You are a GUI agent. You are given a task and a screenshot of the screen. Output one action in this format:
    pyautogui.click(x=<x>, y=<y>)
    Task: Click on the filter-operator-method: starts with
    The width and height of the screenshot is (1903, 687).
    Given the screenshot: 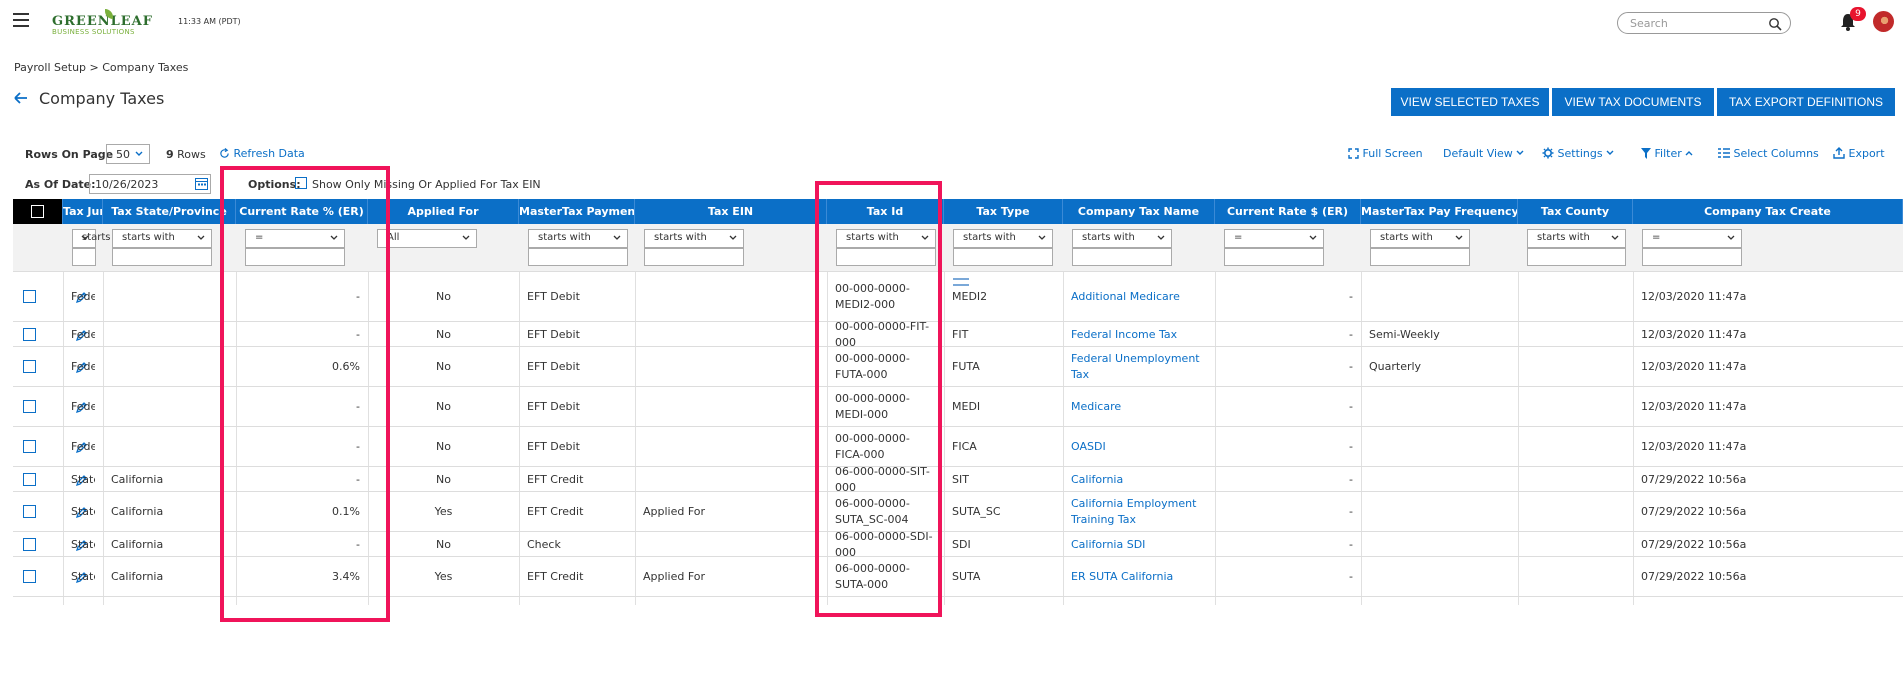 What is the action you would take?
    pyautogui.click(x=578, y=238)
    